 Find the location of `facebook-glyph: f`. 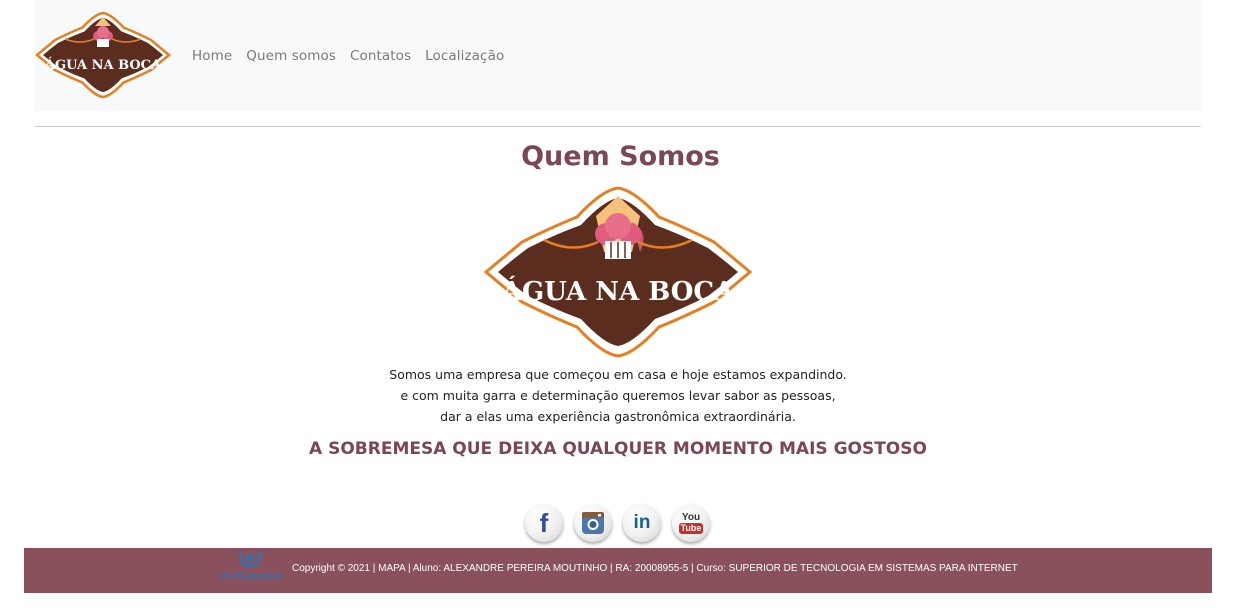

facebook-glyph: f is located at coordinates (544, 522).